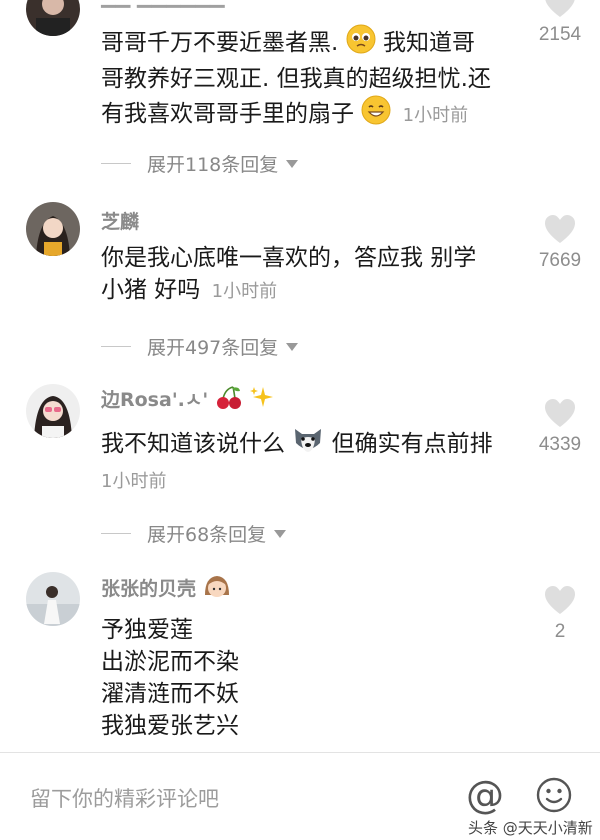  I want to click on expand-replies-label: 展开68条回复, so click(207, 535).